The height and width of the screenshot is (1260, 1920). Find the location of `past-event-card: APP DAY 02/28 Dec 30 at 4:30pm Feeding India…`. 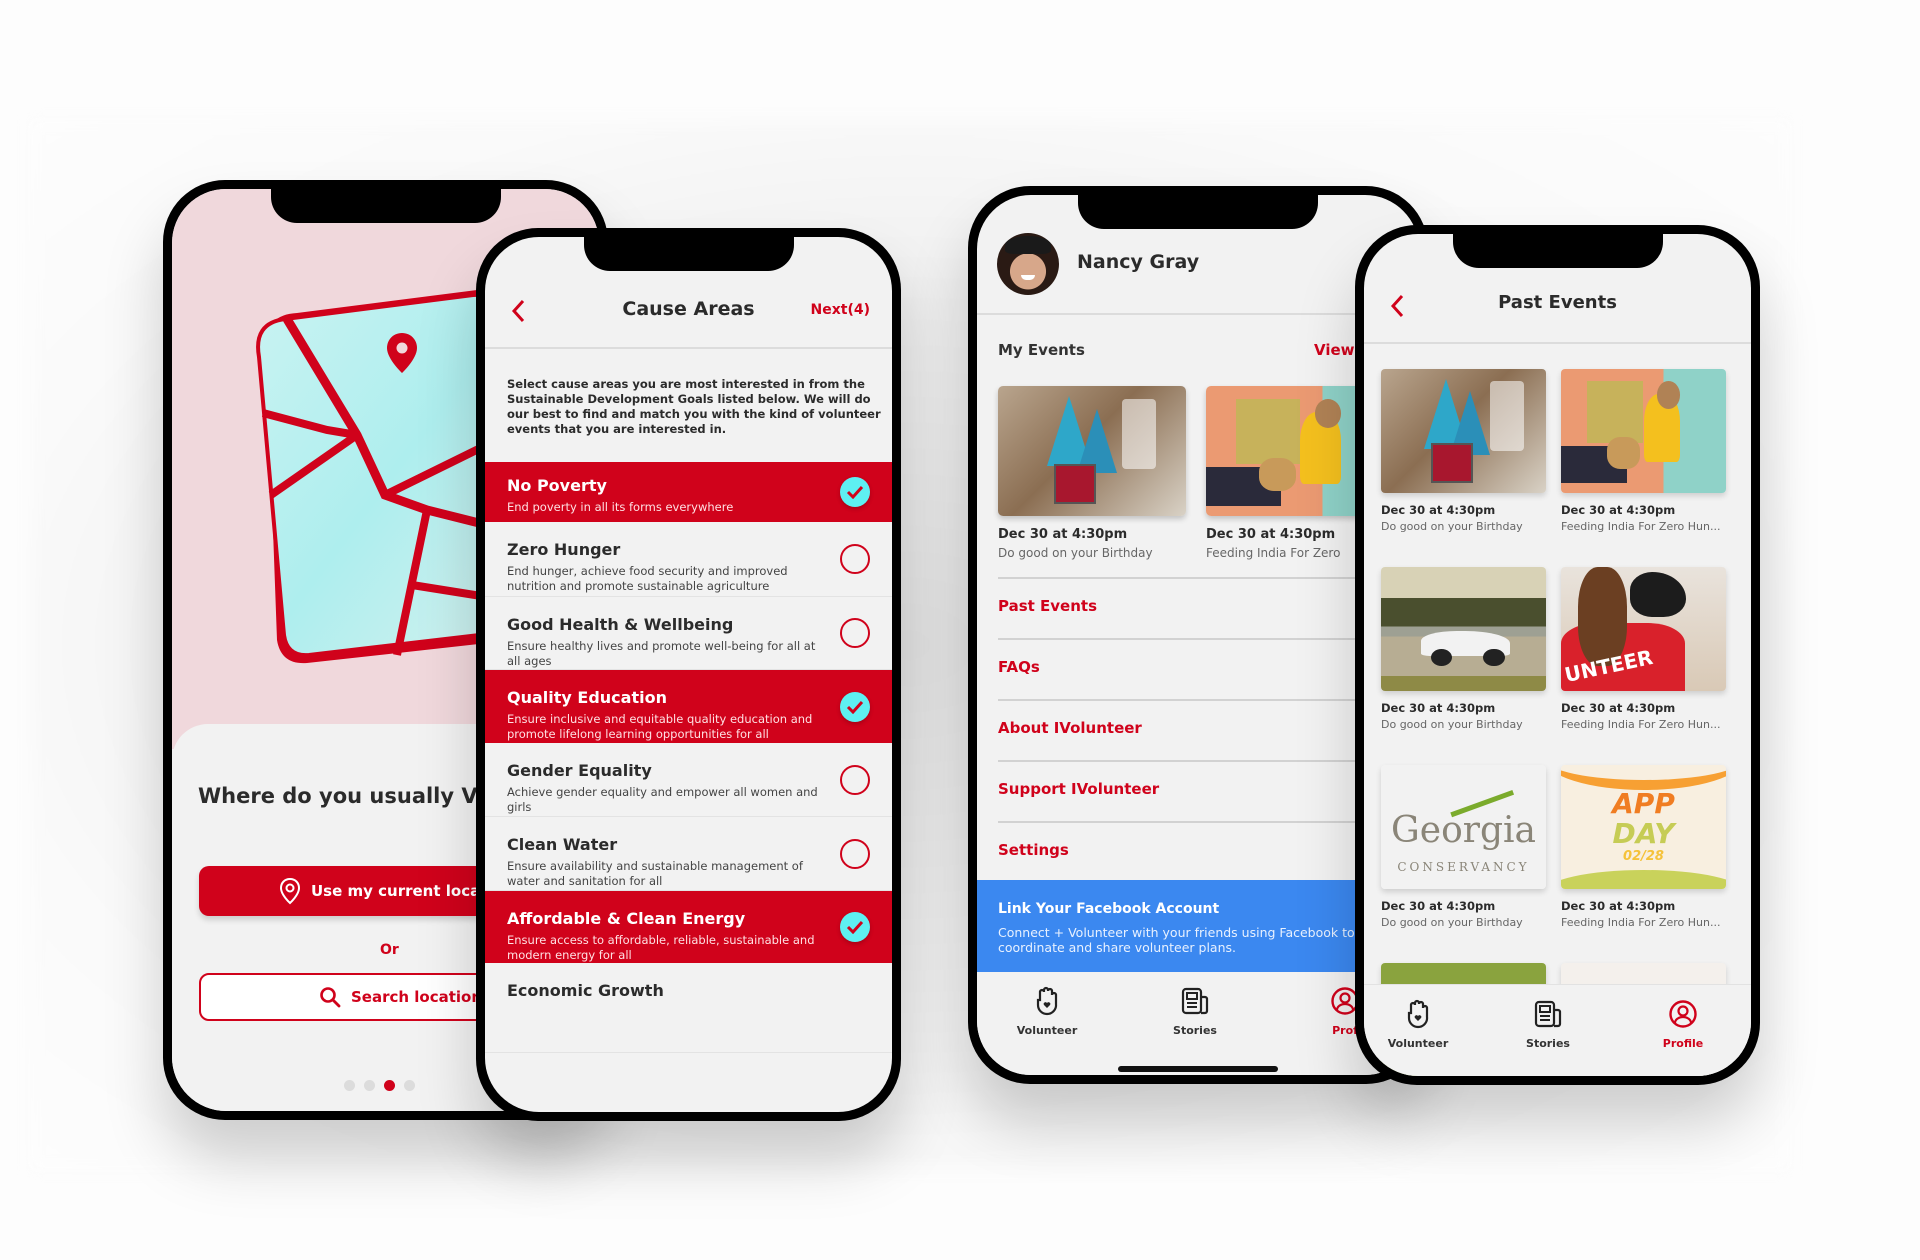

past-event-card: APP DAY 02/28 Dec 30 at 4:30pm Feeding India… is located at coordinates (1643, 864).